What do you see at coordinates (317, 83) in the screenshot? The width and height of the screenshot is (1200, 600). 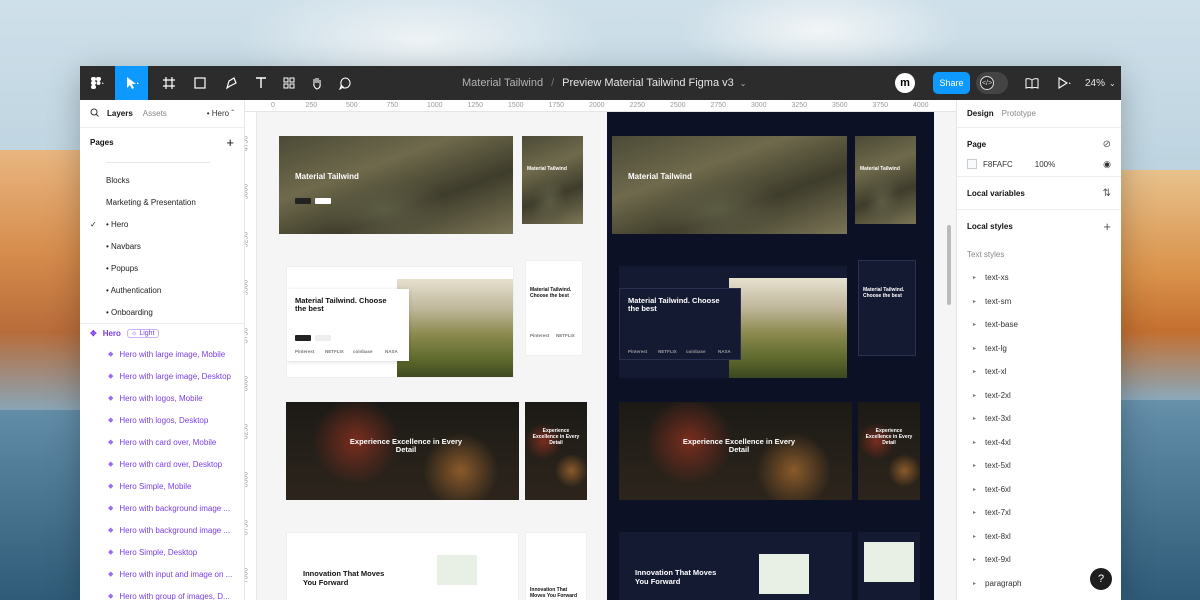 I see `hand-tool-icon` at bounding box center [317, 83].